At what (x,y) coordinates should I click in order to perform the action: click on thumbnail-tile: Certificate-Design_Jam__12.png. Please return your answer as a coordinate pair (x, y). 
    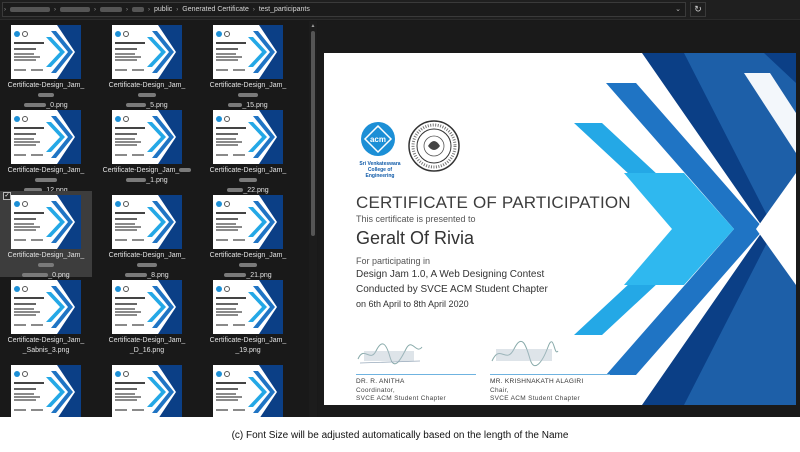
    Looking at the image, I should click on (46, 150).